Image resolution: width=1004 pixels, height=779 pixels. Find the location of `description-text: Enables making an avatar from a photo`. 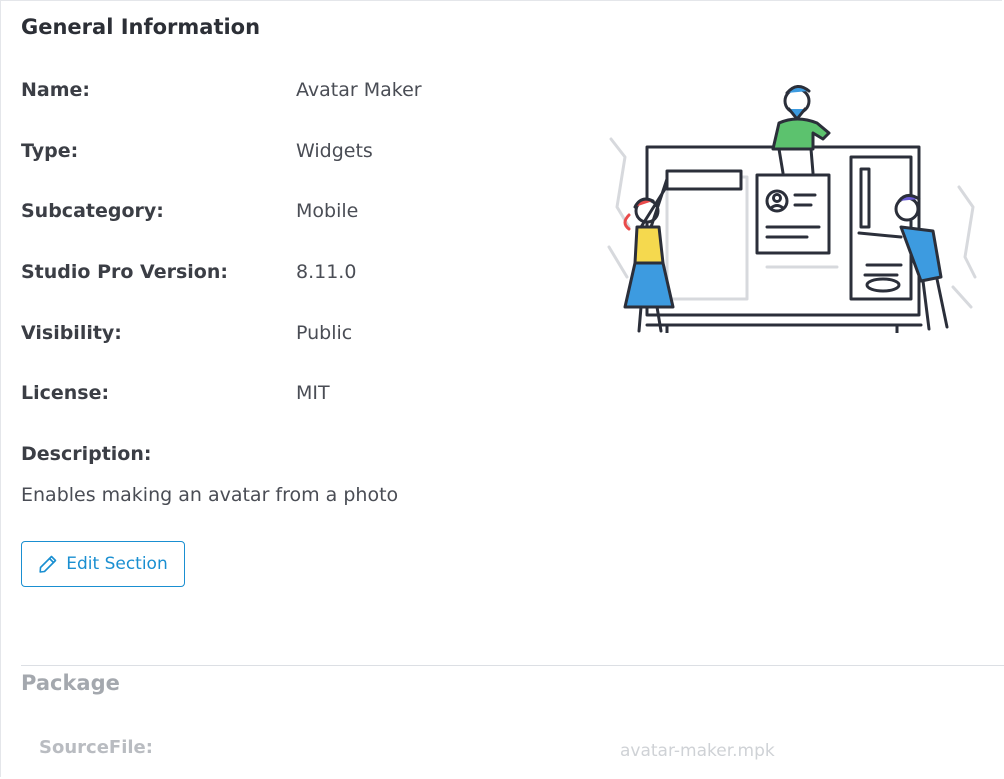

description-text: Enables making an avatar from a photo is located at coordinates (210, 495).